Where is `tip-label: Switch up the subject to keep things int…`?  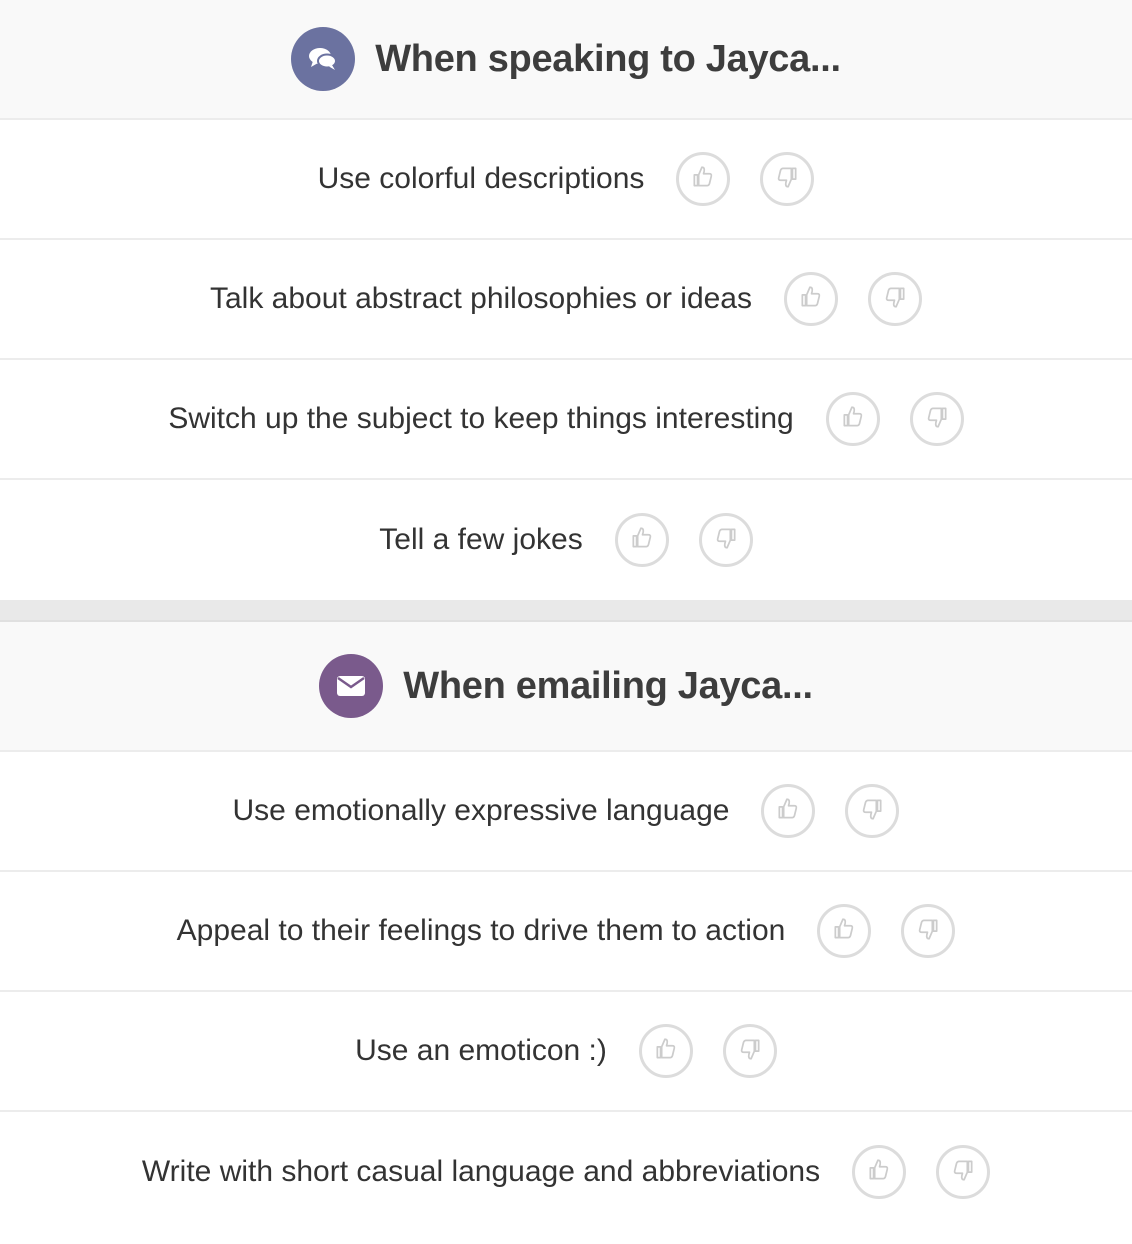
tip-label: Switch up the subject to keep things int… is located at coordinates (481, 418).